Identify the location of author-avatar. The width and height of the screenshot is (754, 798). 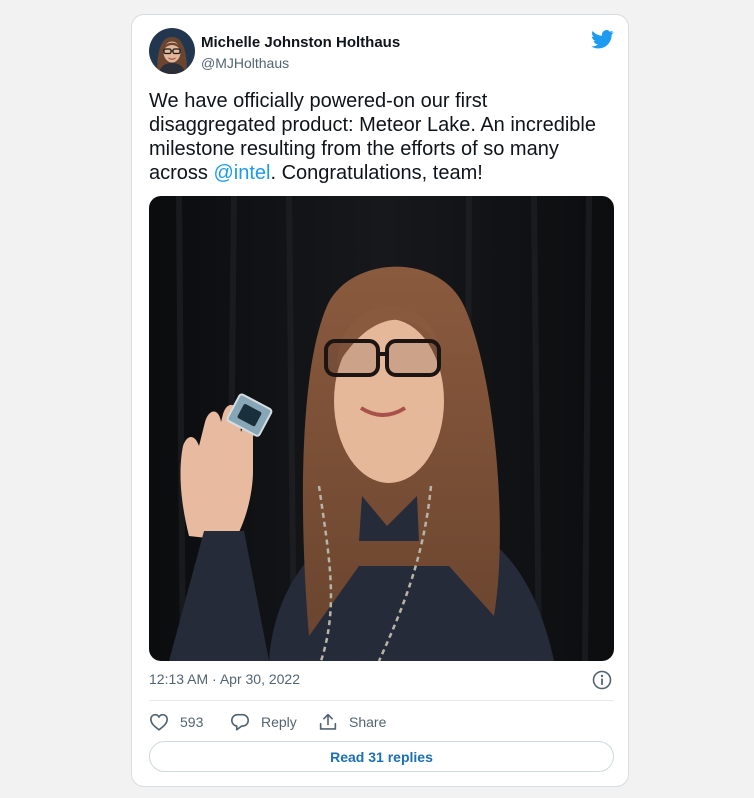
(172, 51).